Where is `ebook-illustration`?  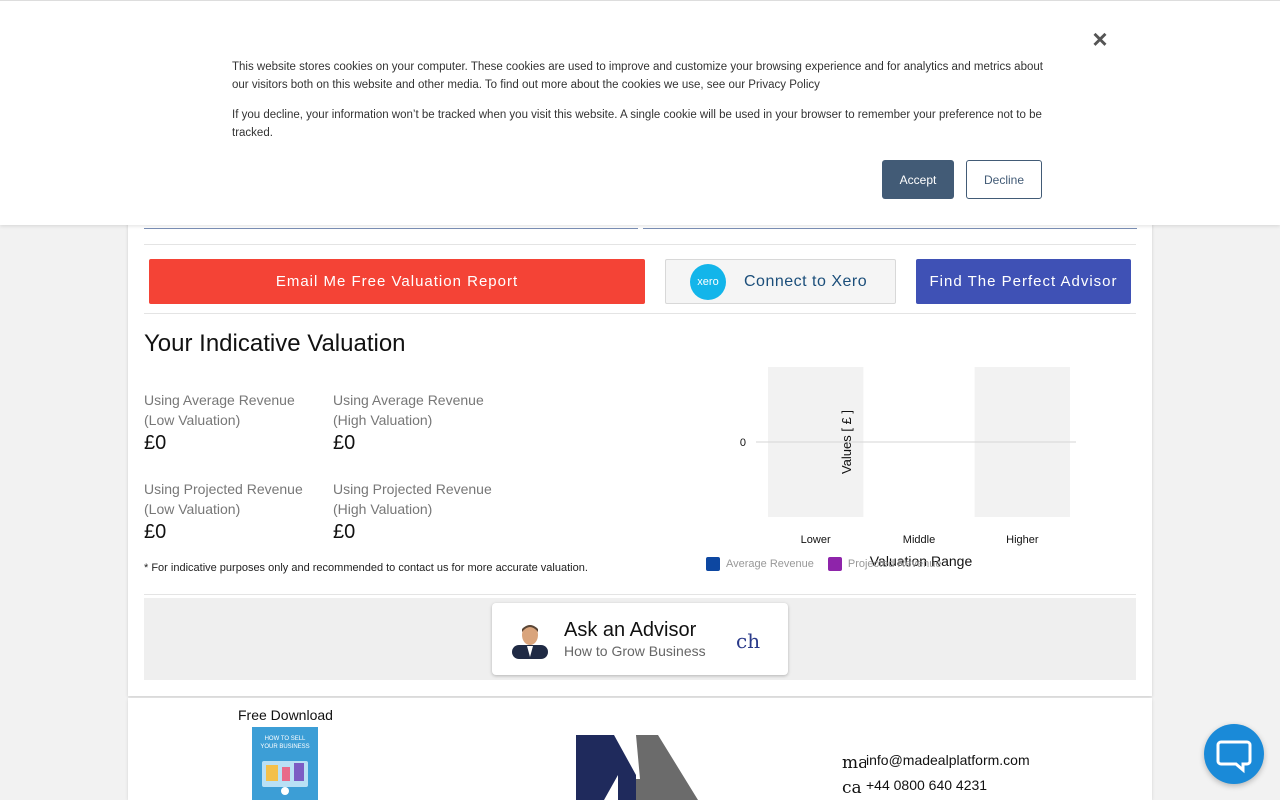
ebook-illustration is located at coordinates (285, 778).